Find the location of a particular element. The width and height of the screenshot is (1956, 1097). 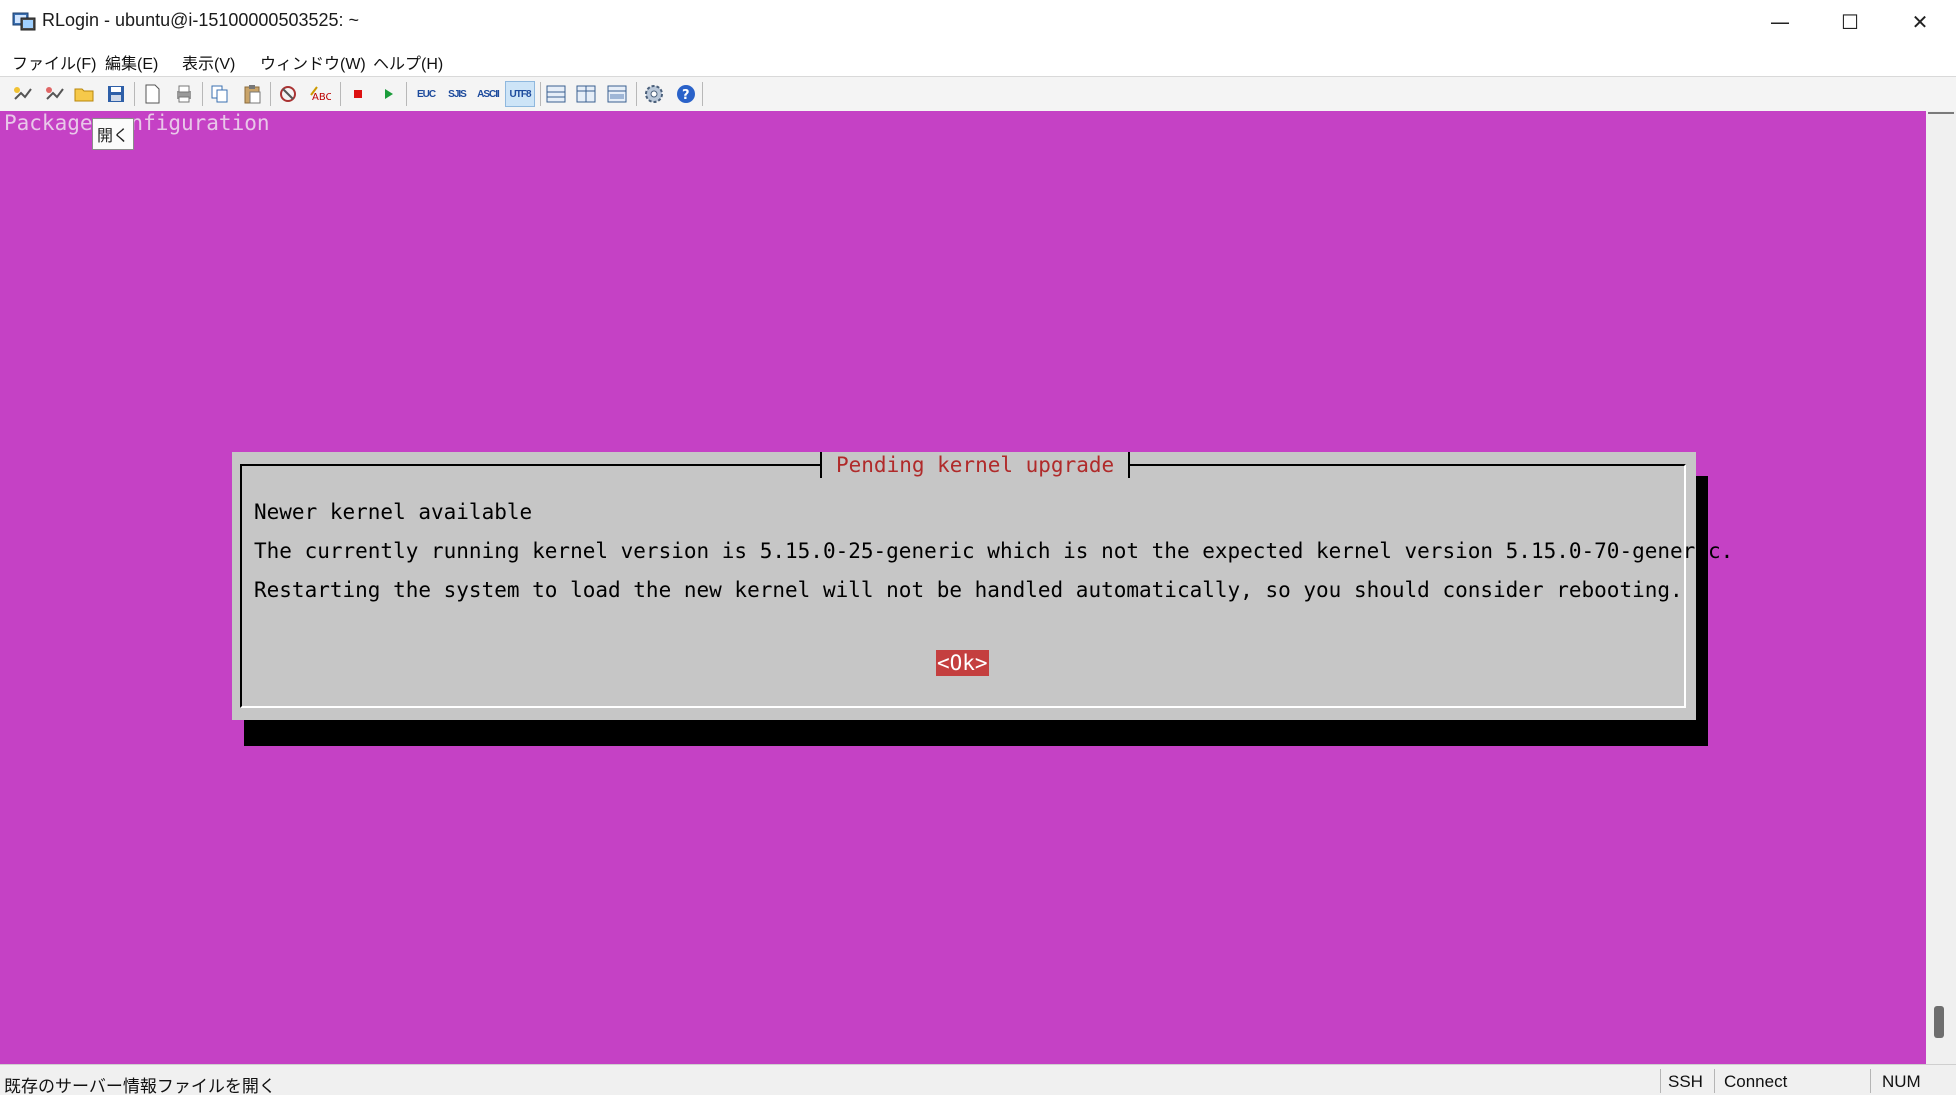

scrollbar-top-marker is located at coordinates (1941, 113).